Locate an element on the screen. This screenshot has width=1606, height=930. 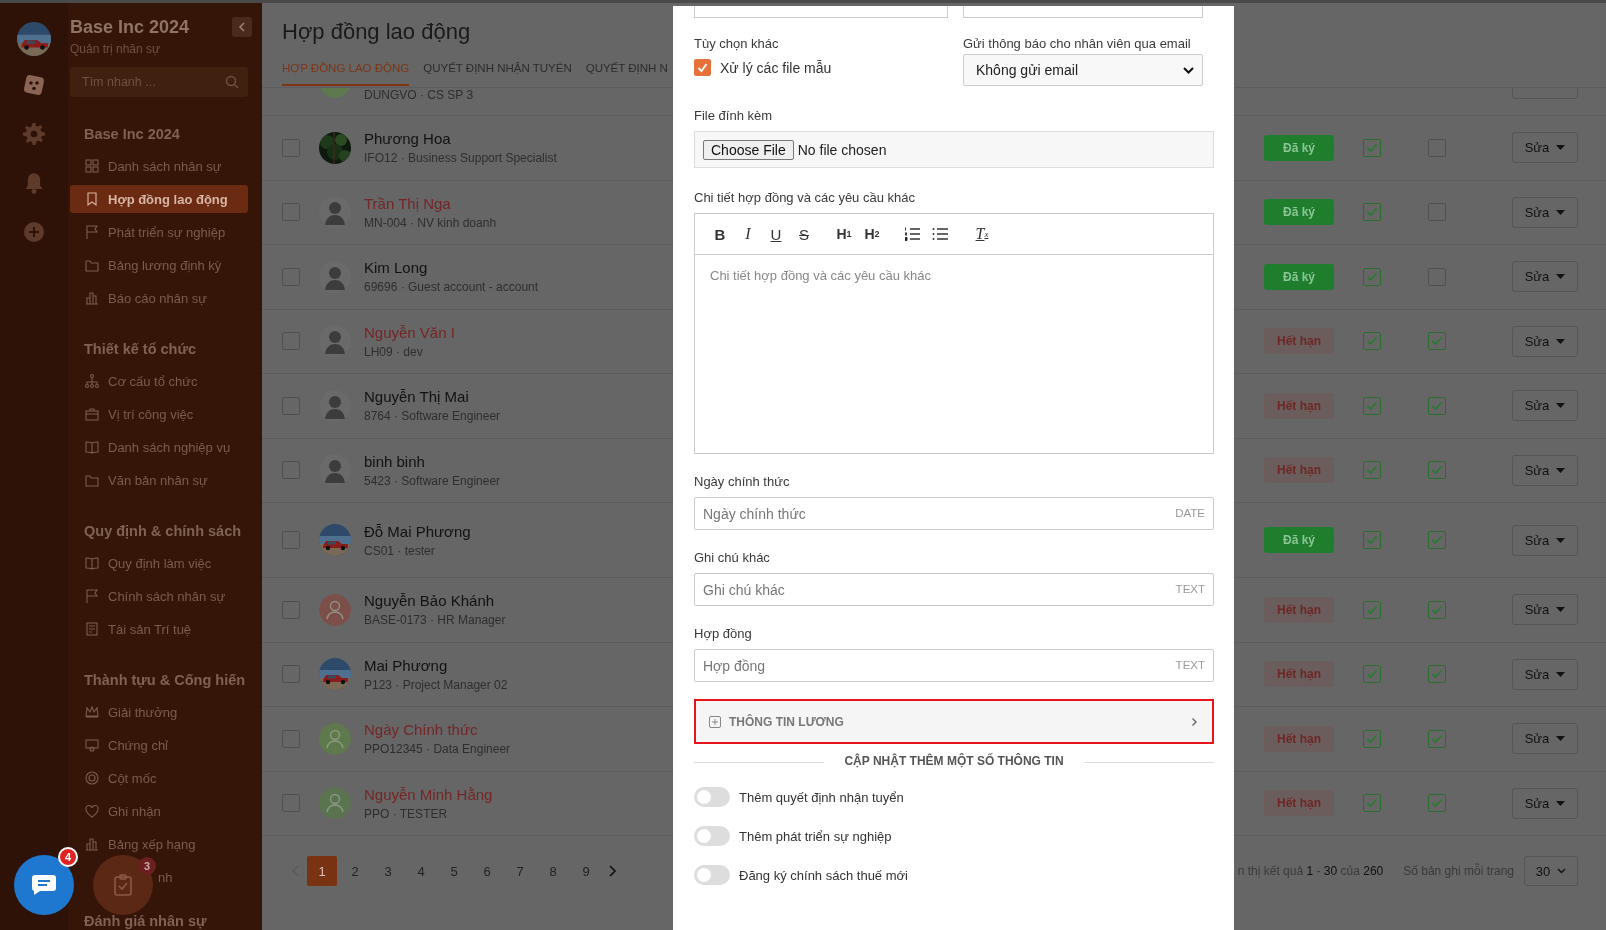
sidebar-item: Cột mốc is located at coordinates (159, 778).